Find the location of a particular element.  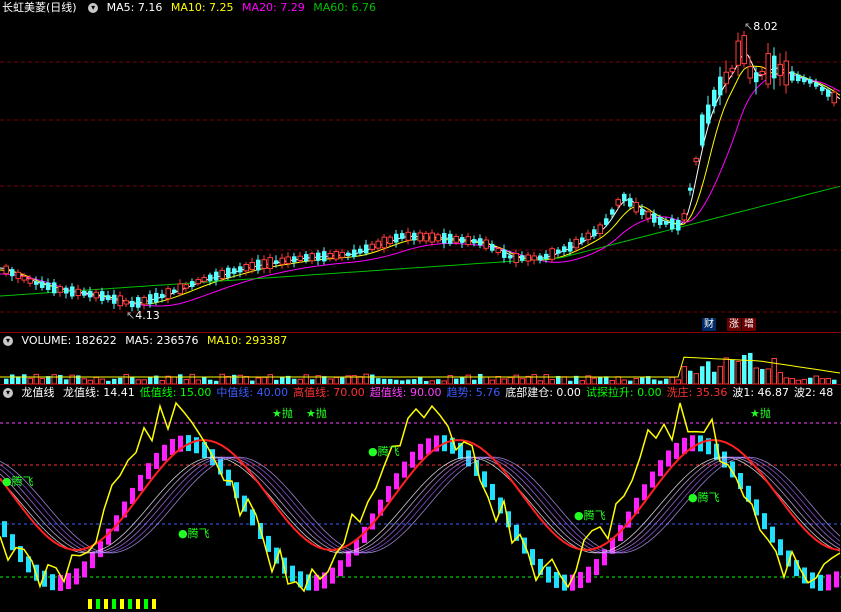

indicator-value-1: 低值线: 15.00 is located at coordinates (175, 392).